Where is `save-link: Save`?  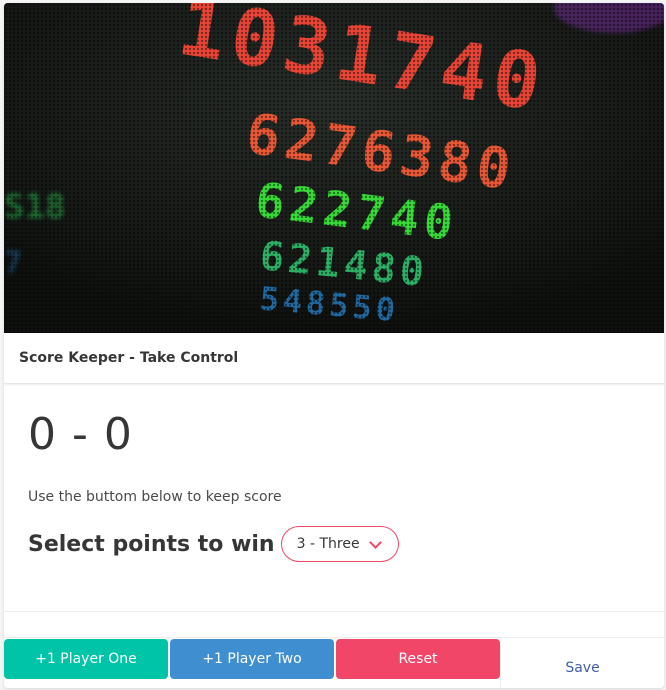 save-link: Save is located at coordinates (582, 667).